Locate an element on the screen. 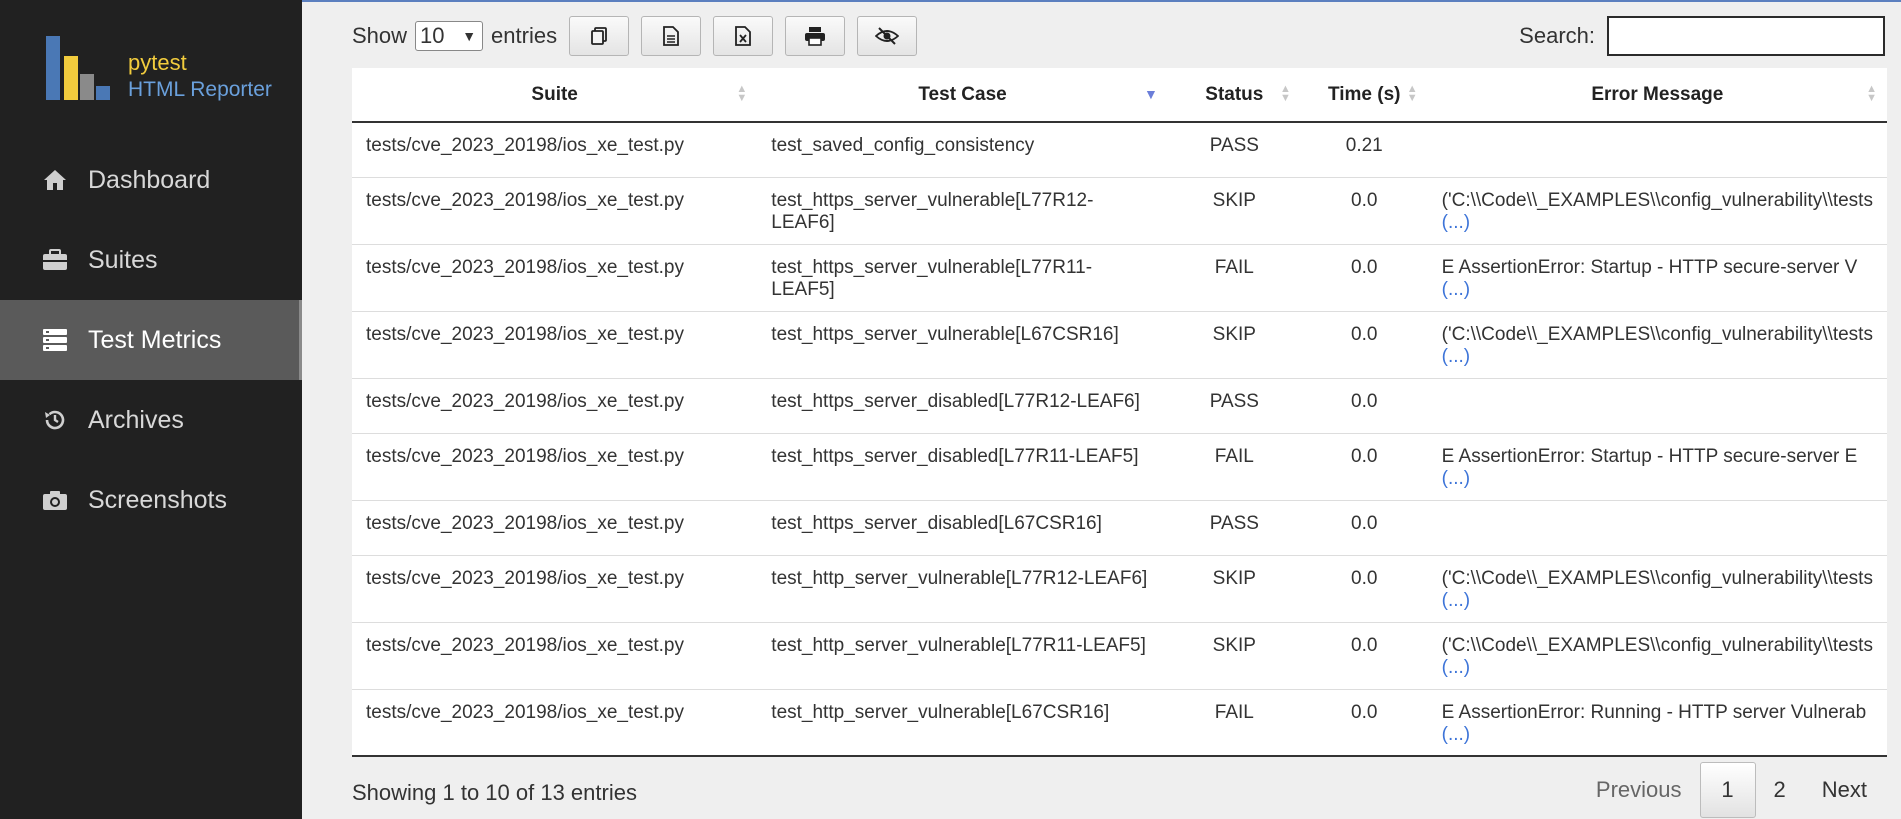 Image resolution: width=1901 pixels, height=819 pixels. copy-button is located at coordinates (599, 36).